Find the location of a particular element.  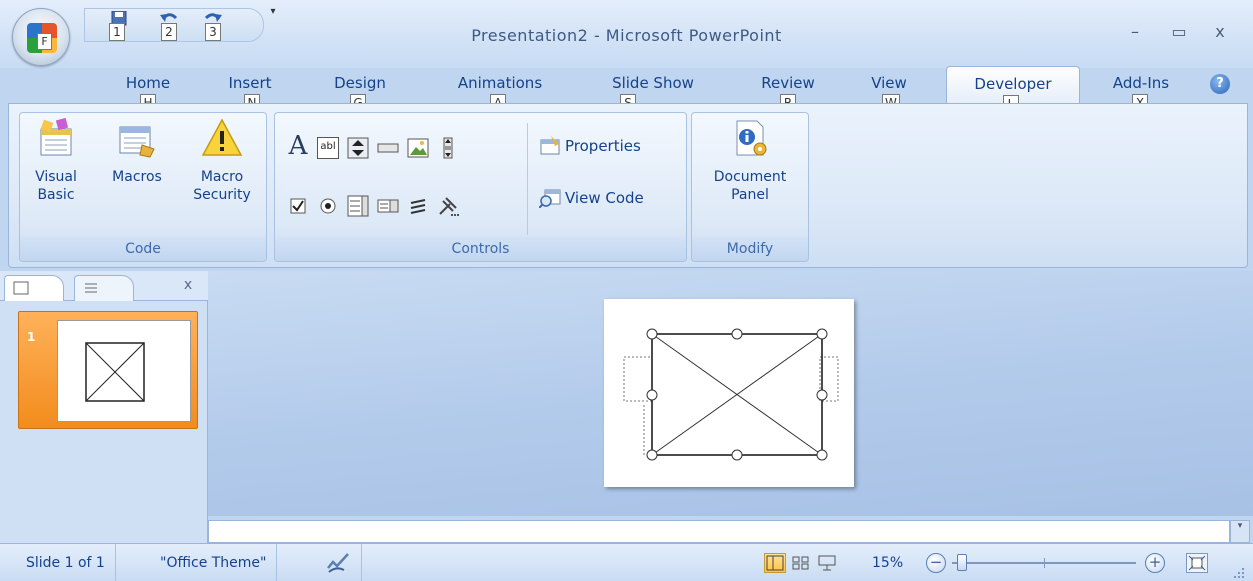

tab-label: Design is located at coordinates (360, 83).